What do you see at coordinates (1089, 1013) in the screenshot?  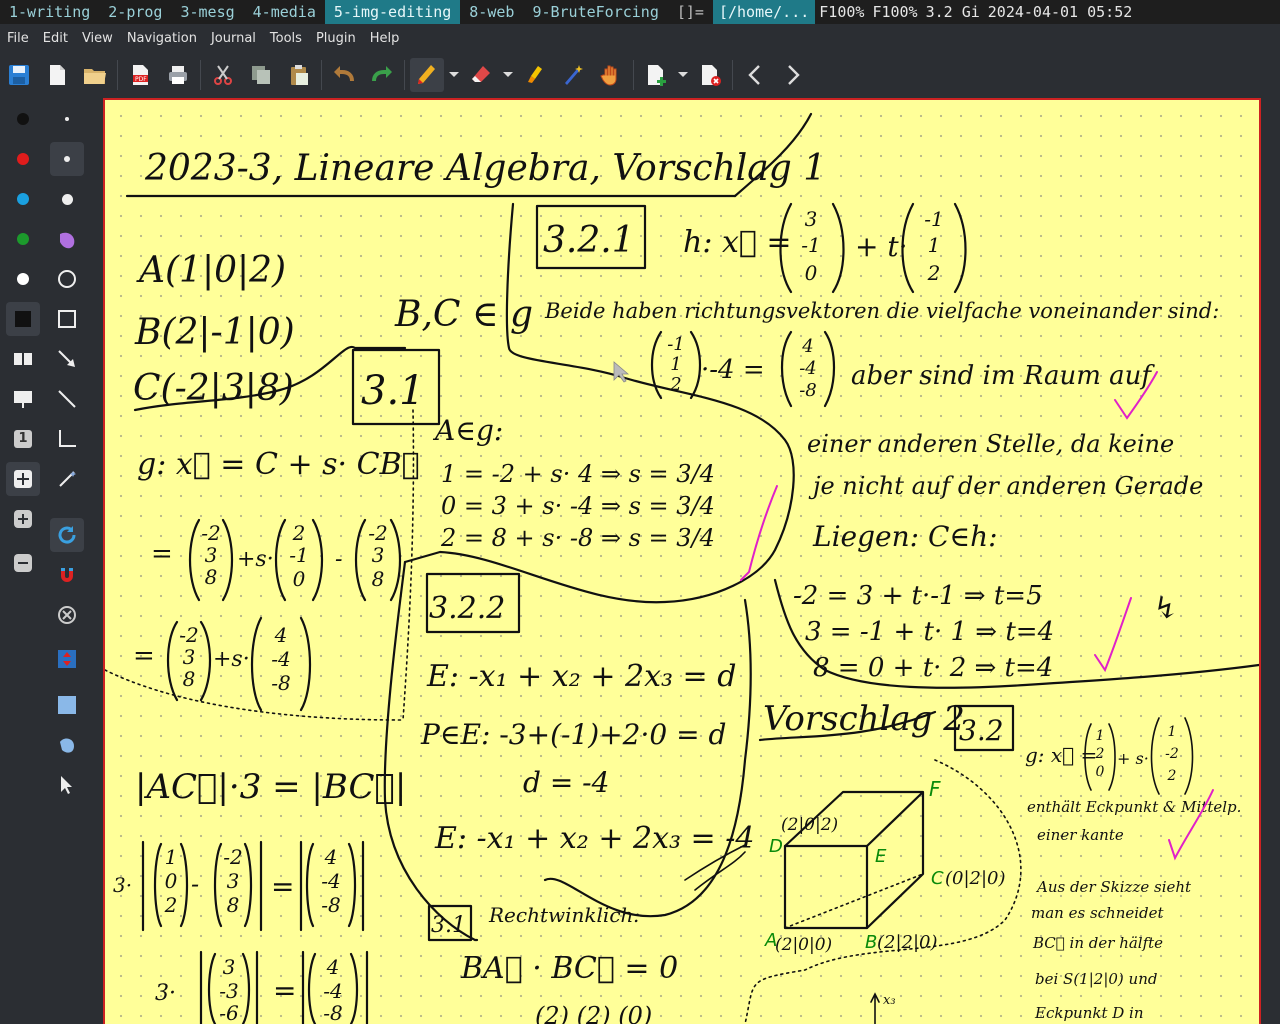 I see `skizze-line-5: Eckpunkt D in` at bounding box center [1089, 1013].